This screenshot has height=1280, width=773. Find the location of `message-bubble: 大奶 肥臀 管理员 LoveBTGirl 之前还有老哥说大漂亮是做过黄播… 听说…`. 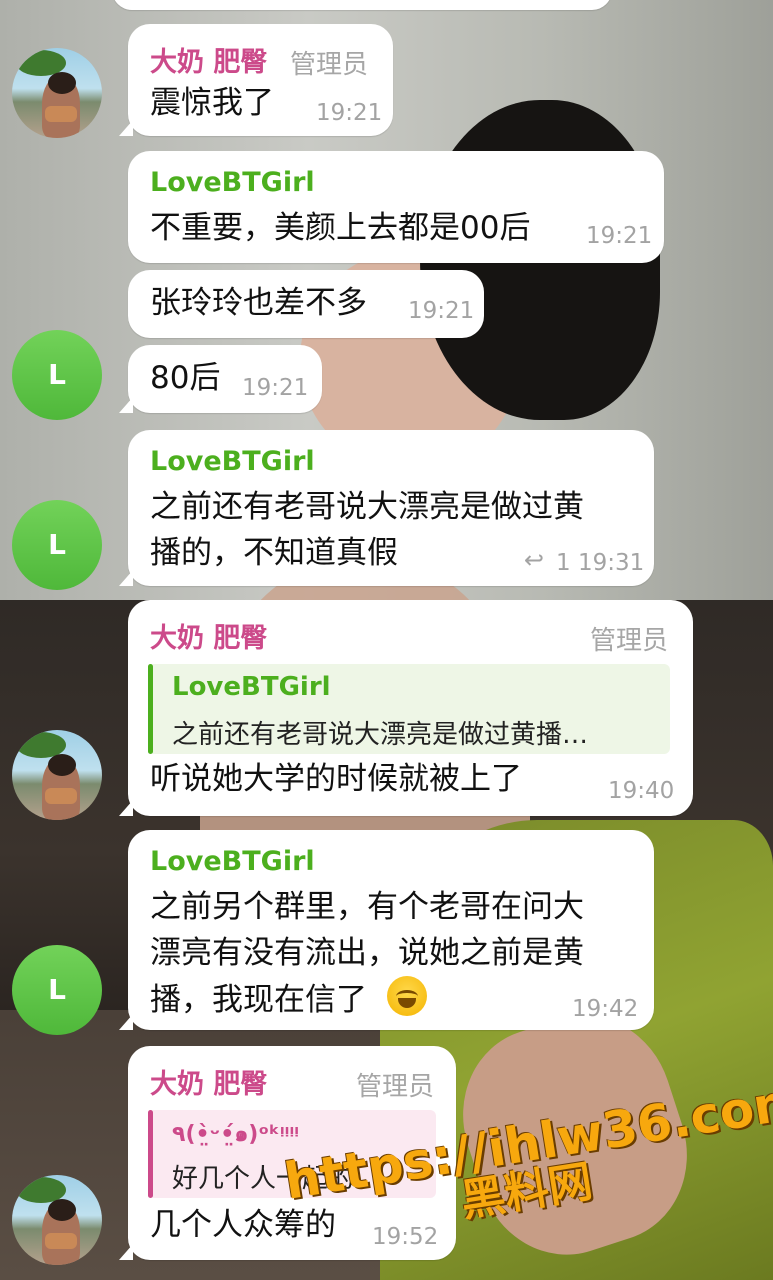

message-bubble: 大奶 肥臀 管理员 LoveBTGirl 之前还有老哥说大漂亮是做过黄播… 听说… is located at coordinates (406, 708).